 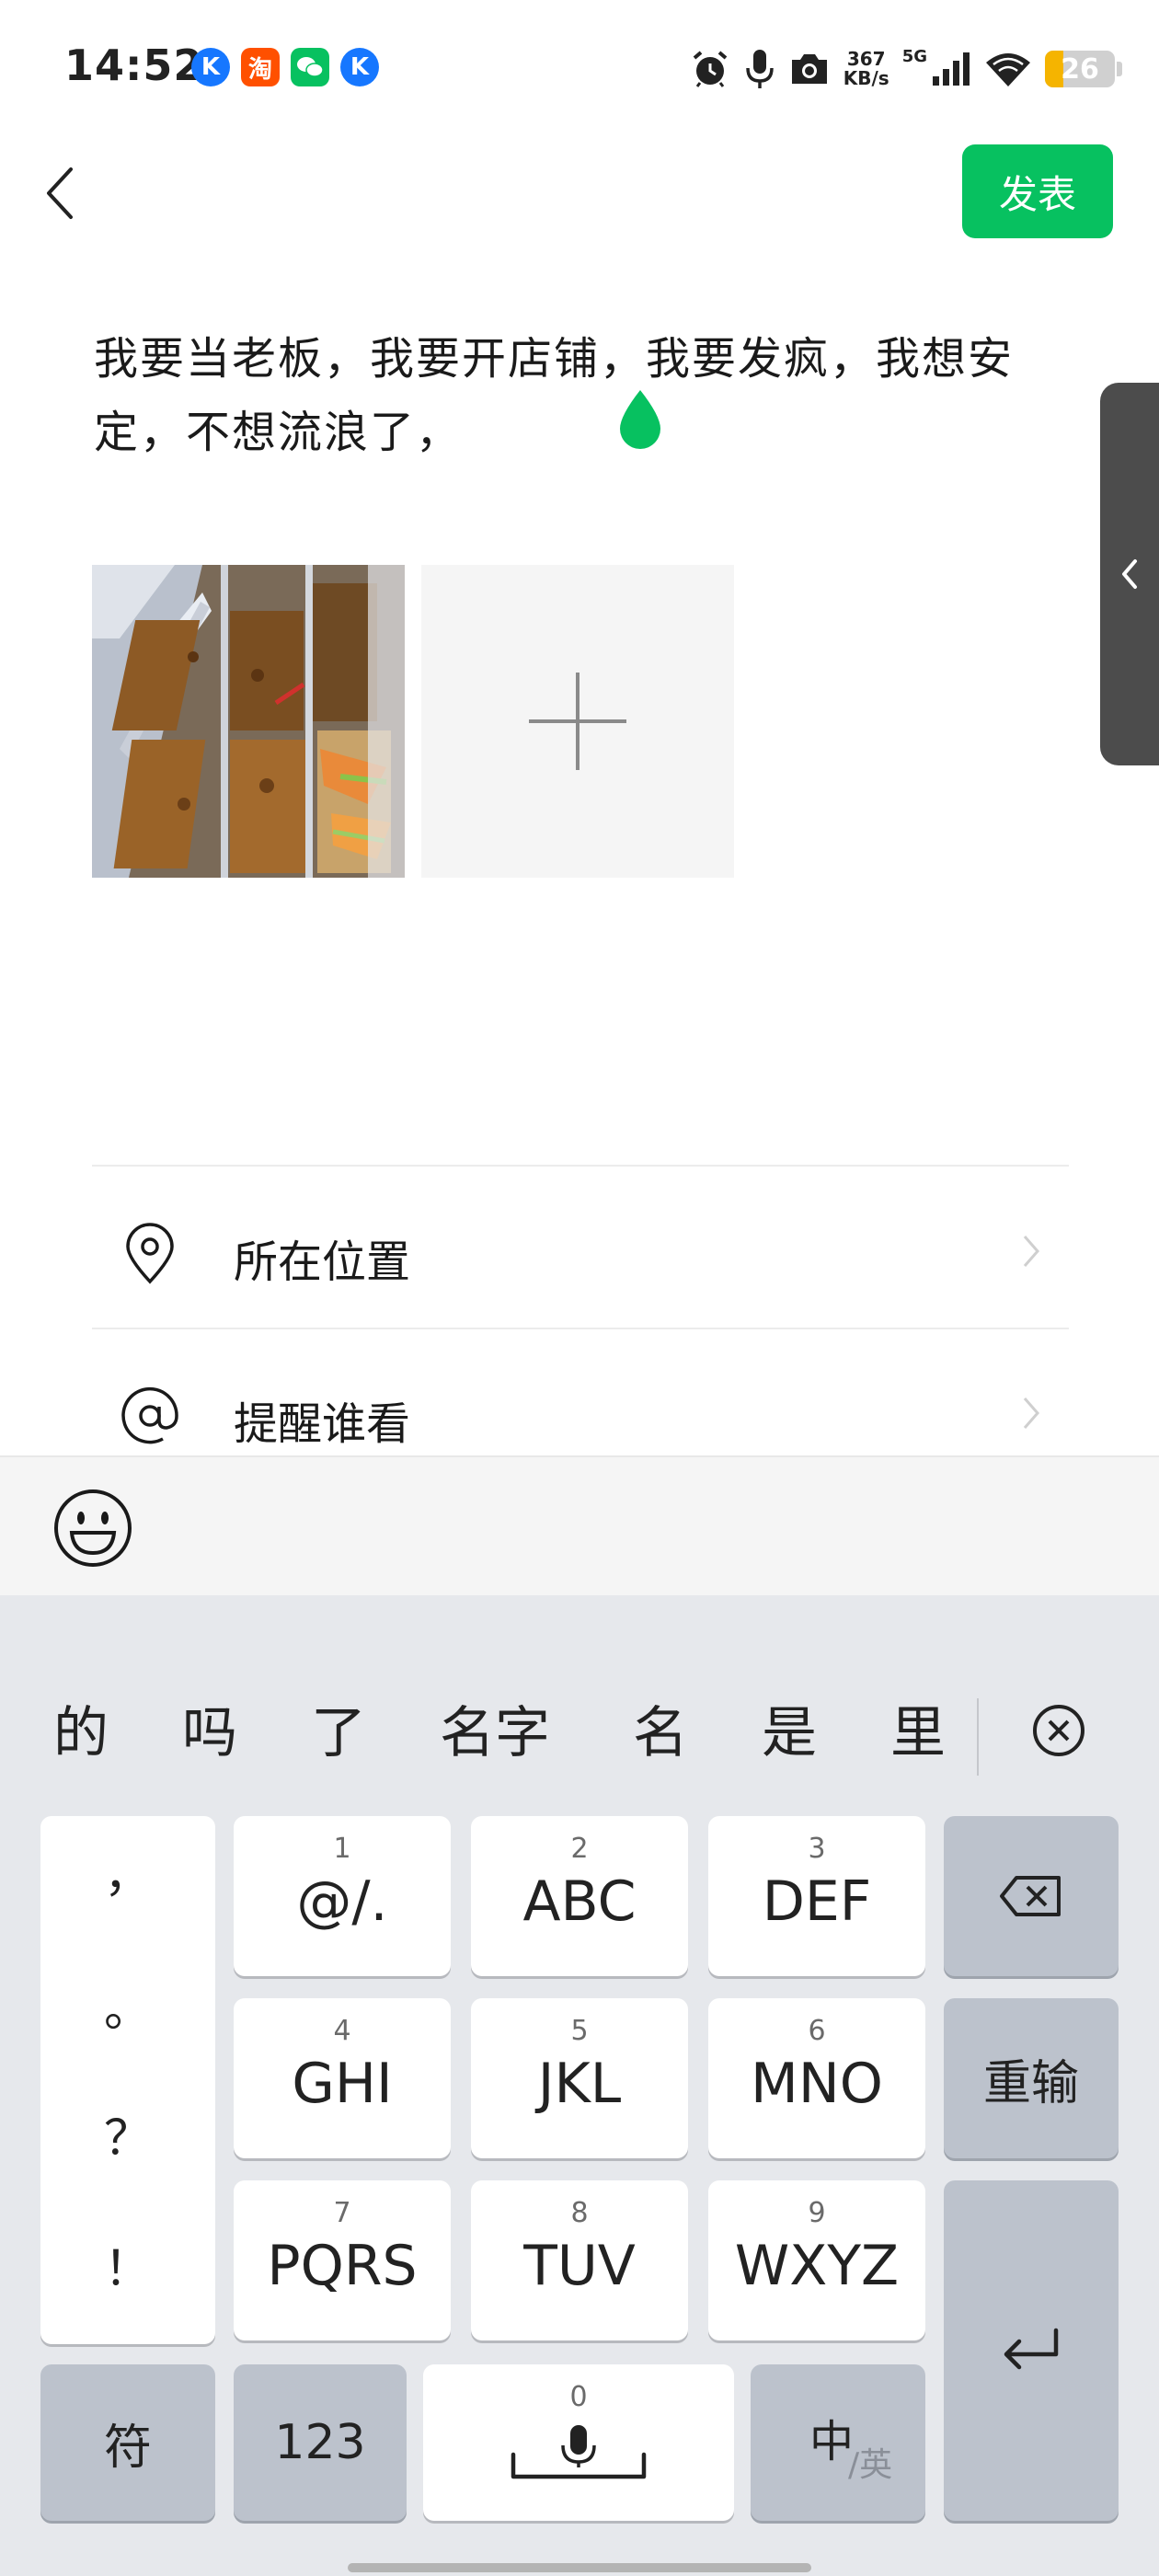 I want to click on candidate-word: 里, so click(x=918, y=1728).